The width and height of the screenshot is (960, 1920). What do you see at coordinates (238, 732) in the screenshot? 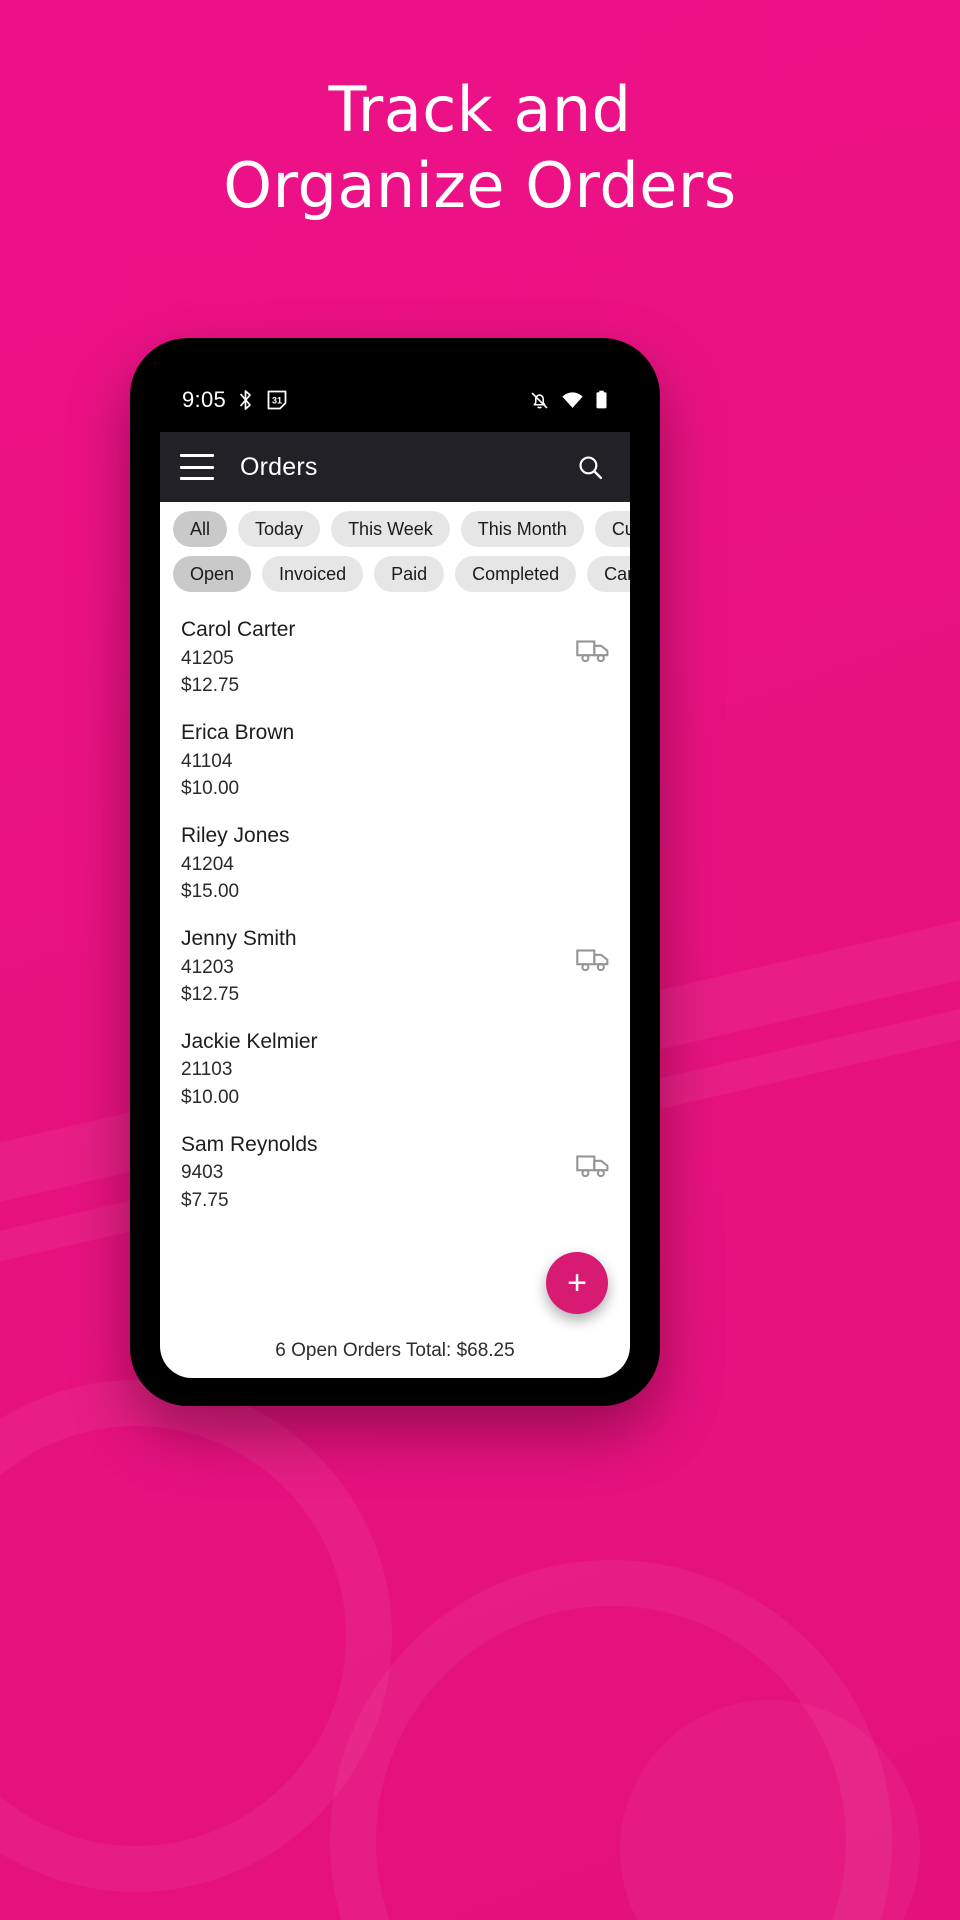
I see `order-customer-name: Erica Brown` at bounding box center [238, 732].